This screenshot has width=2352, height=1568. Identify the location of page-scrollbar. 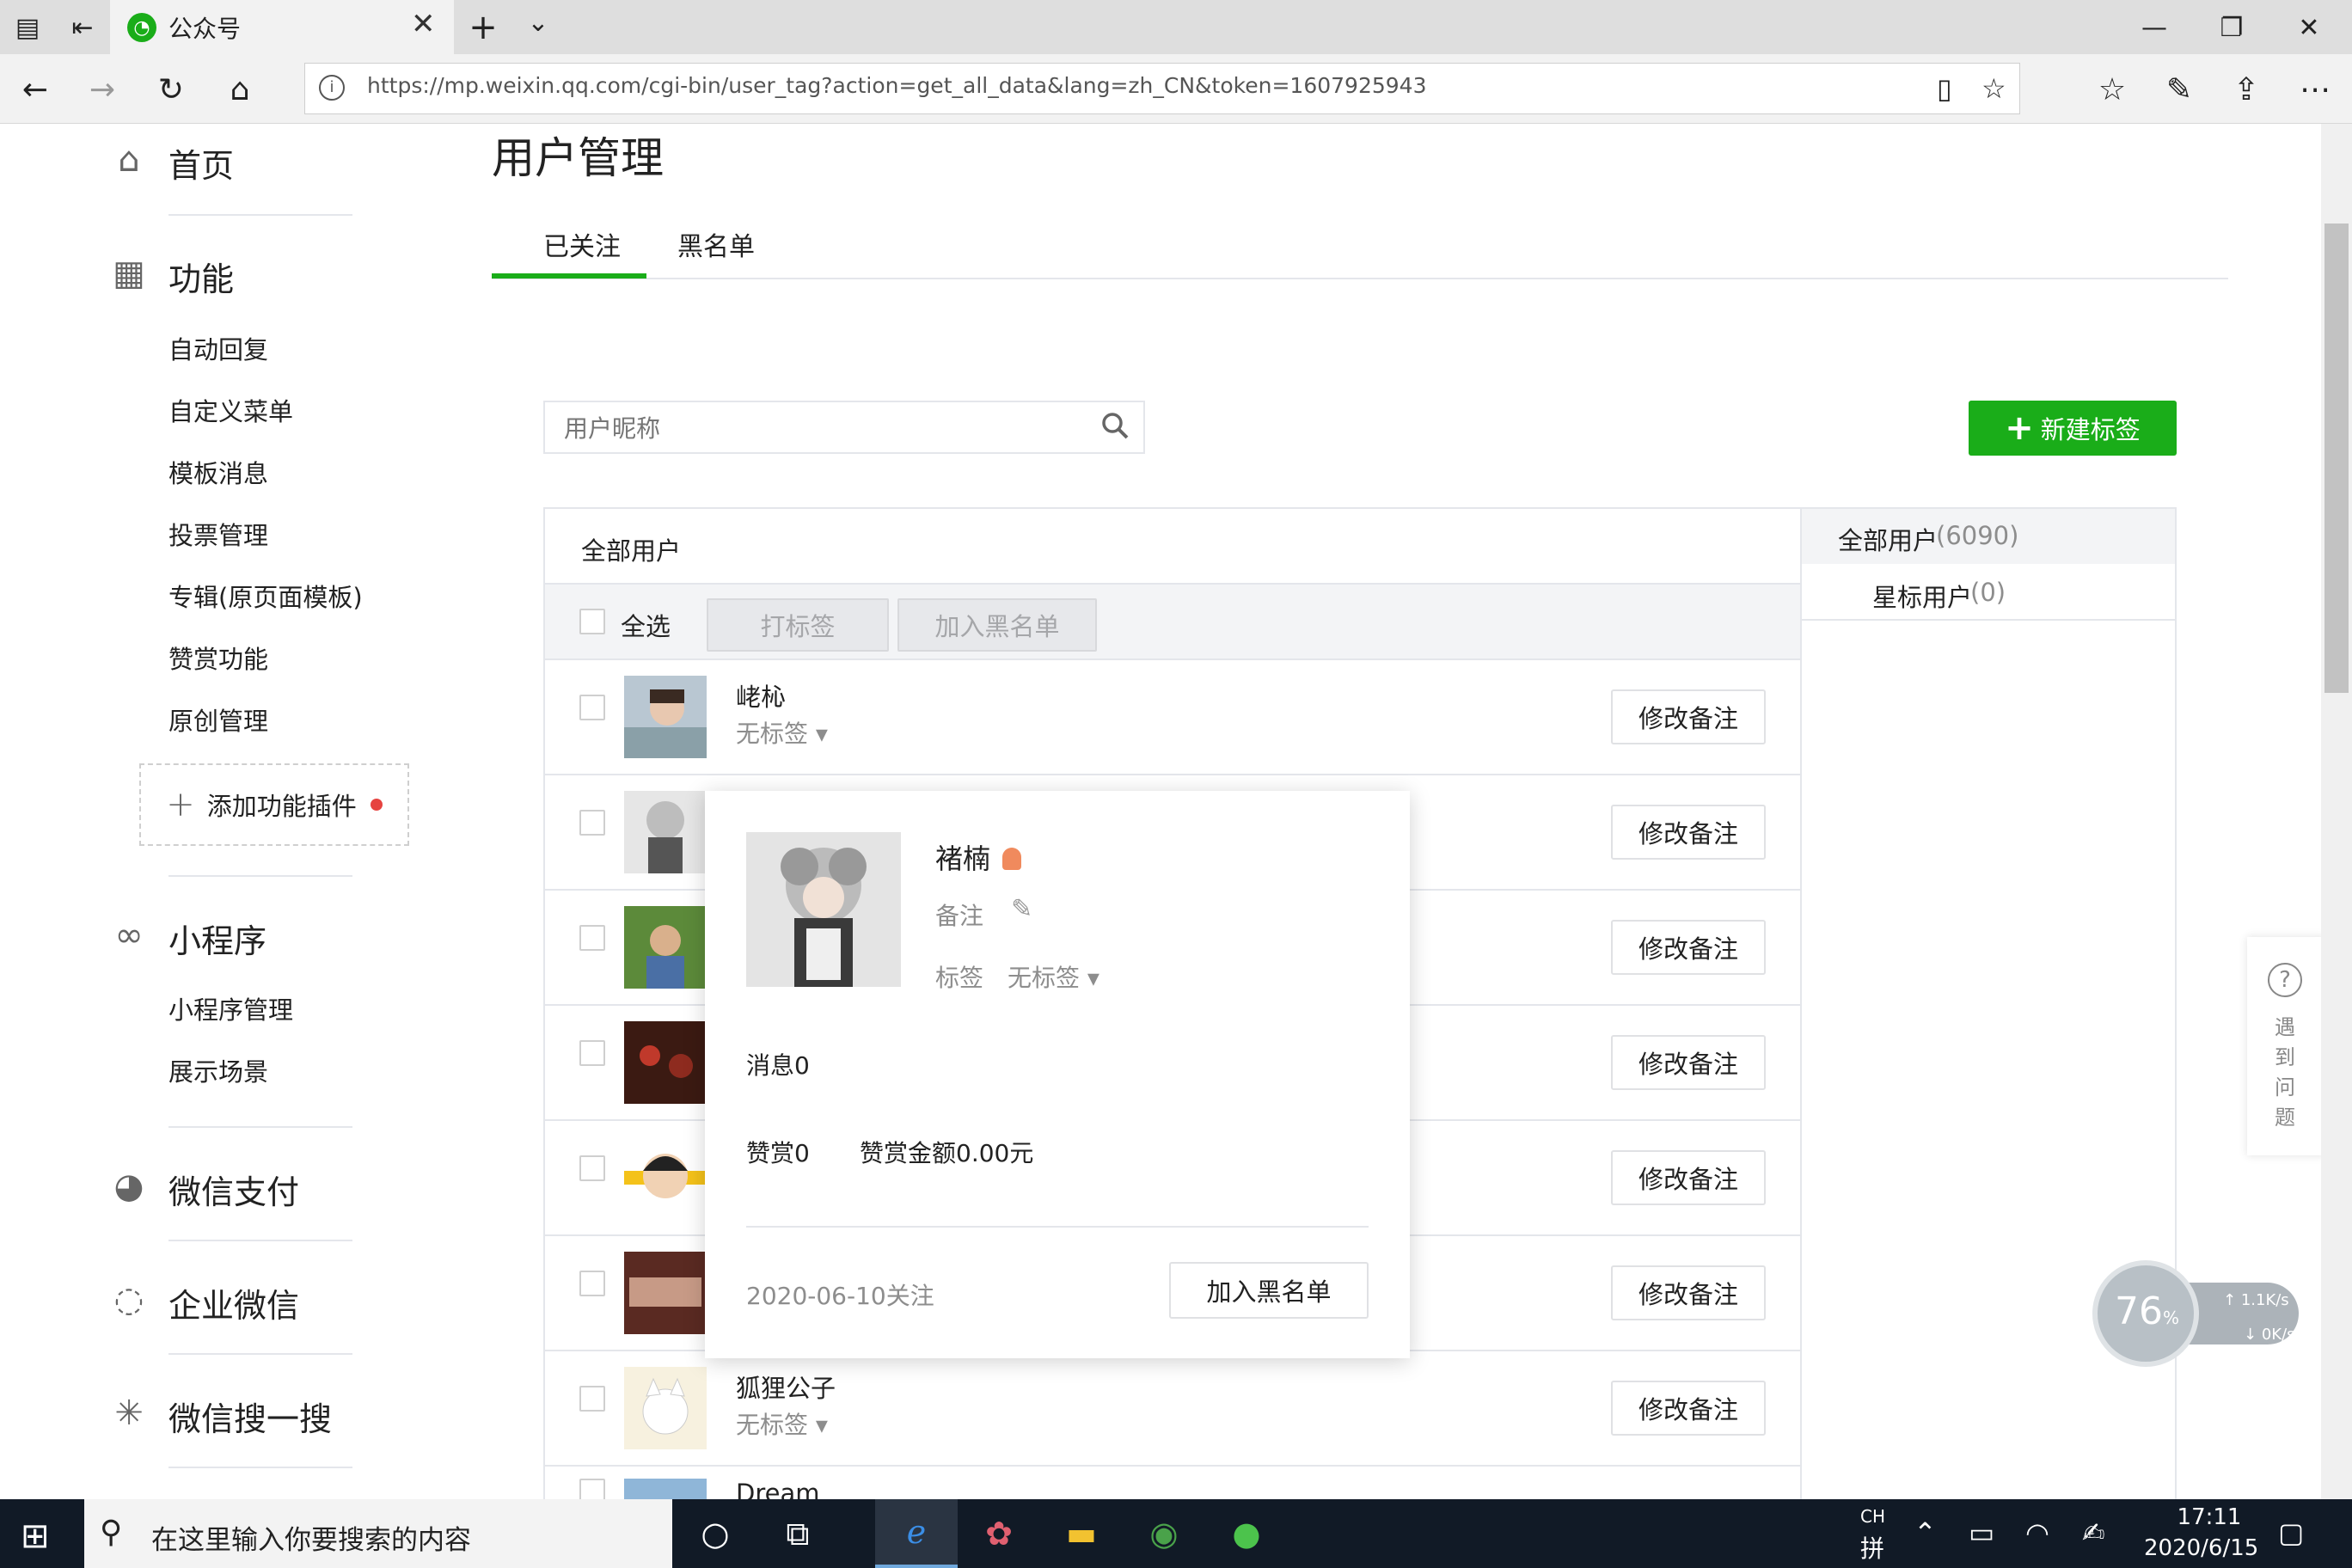
(2336, 811).